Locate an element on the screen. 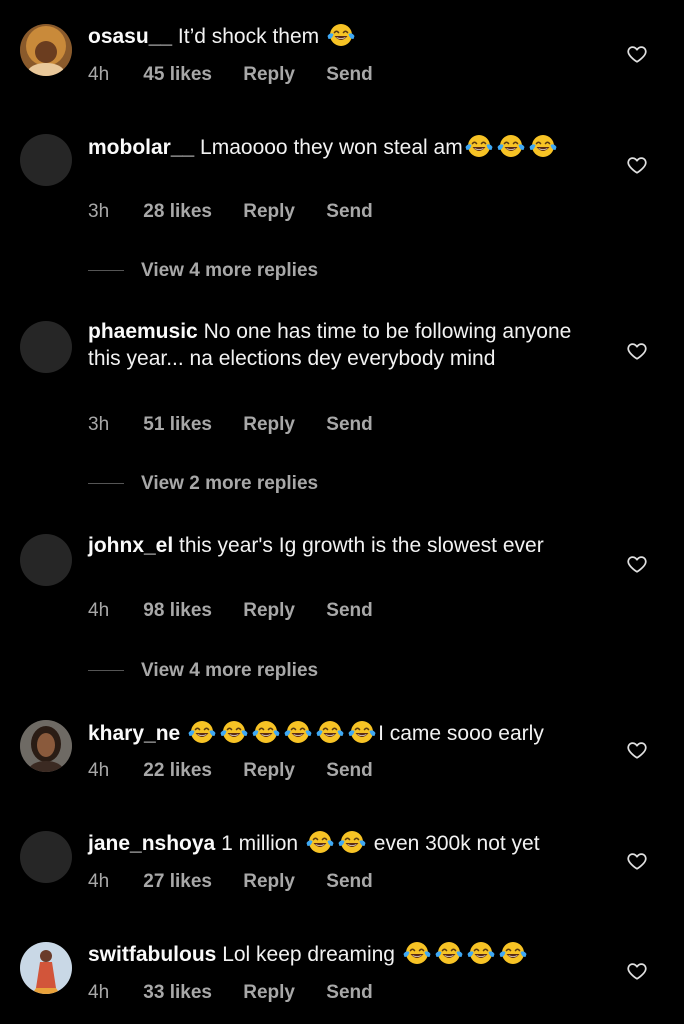 The width and height of the screenshot is (684, 1024). comment-text: mobolar__ Lmaoooo they won steal am is located at coordinates (340, 147).